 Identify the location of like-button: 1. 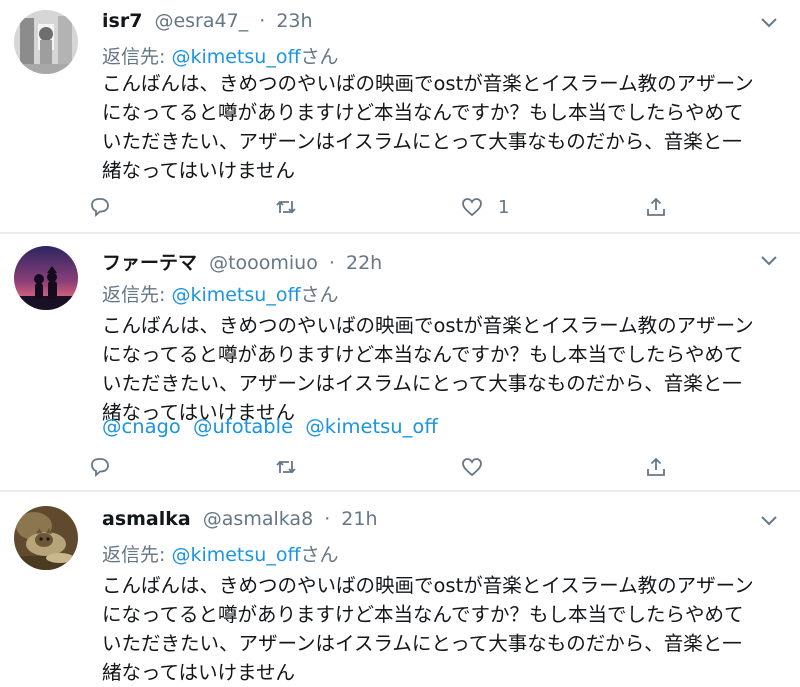
(484, 207).